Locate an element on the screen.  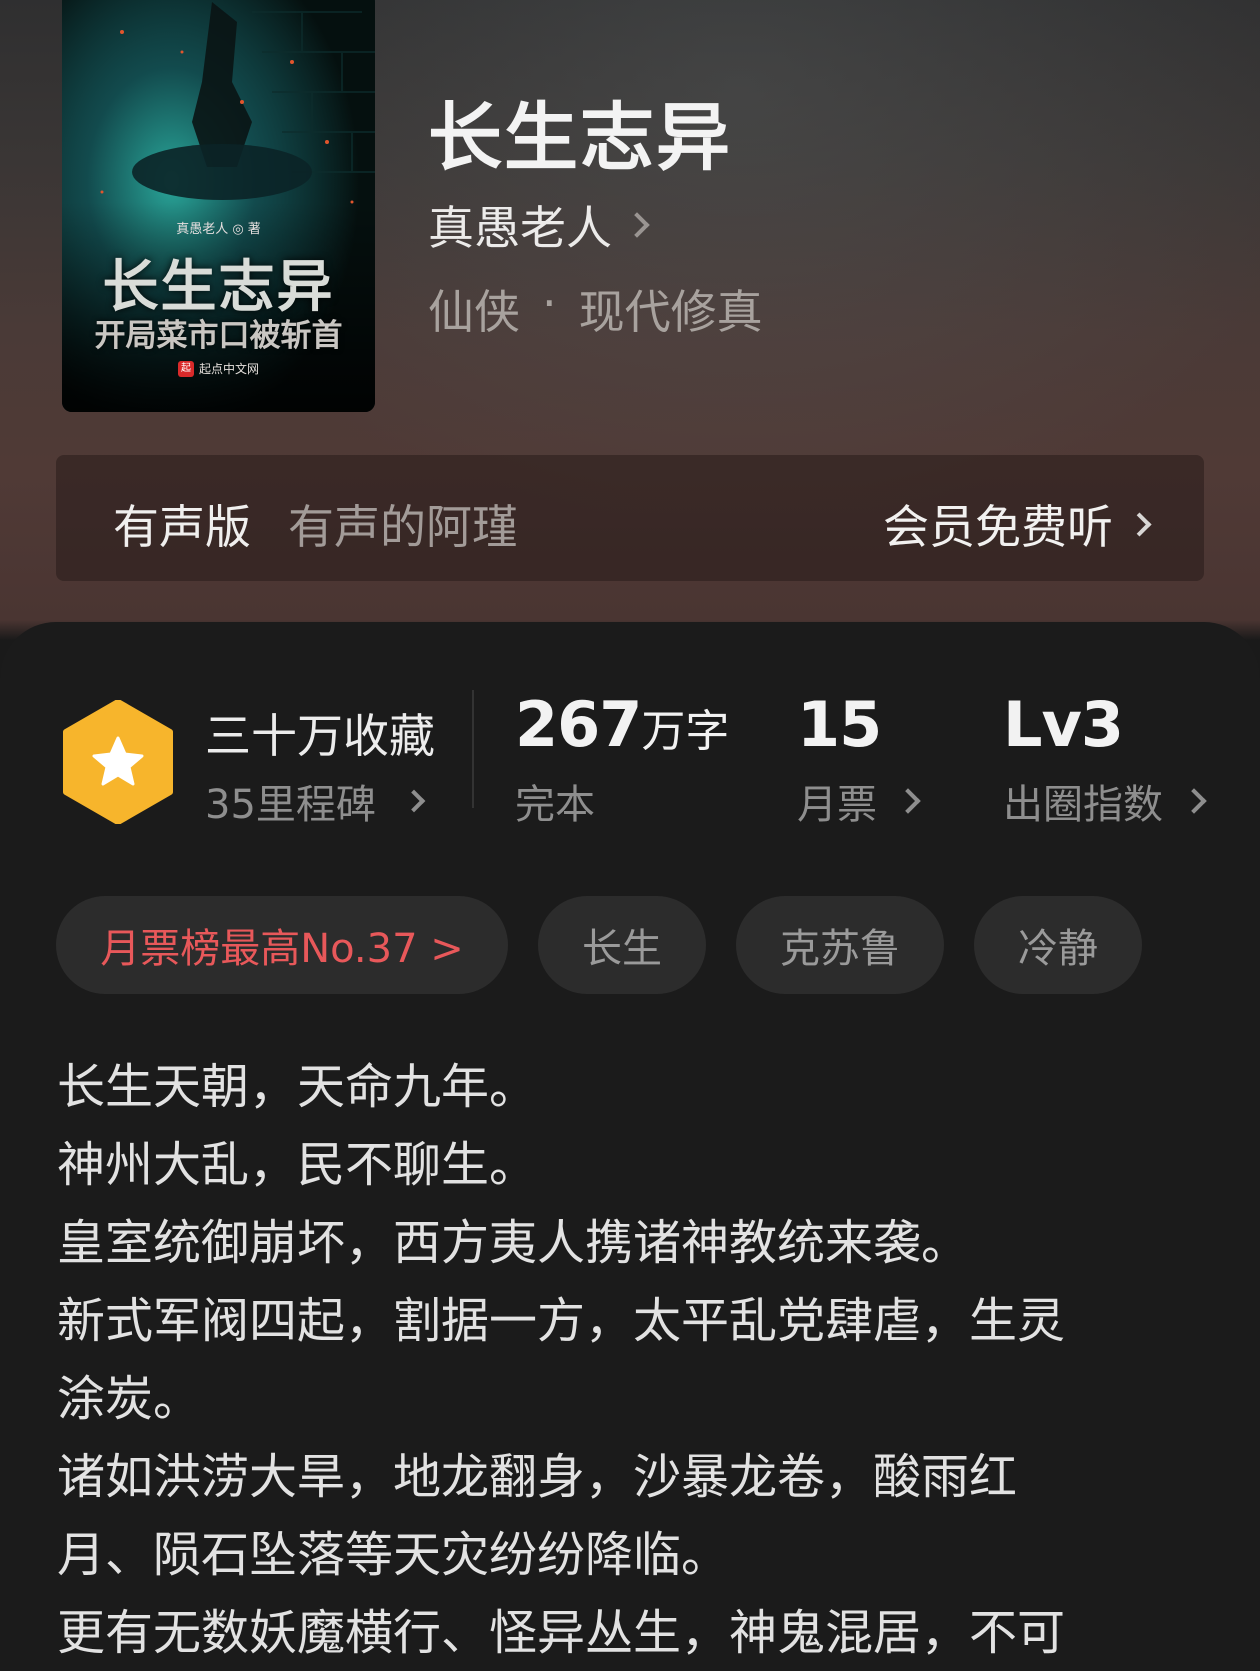
popularity-index-link: 出圈指数 is located at coordinates (1105, 801).